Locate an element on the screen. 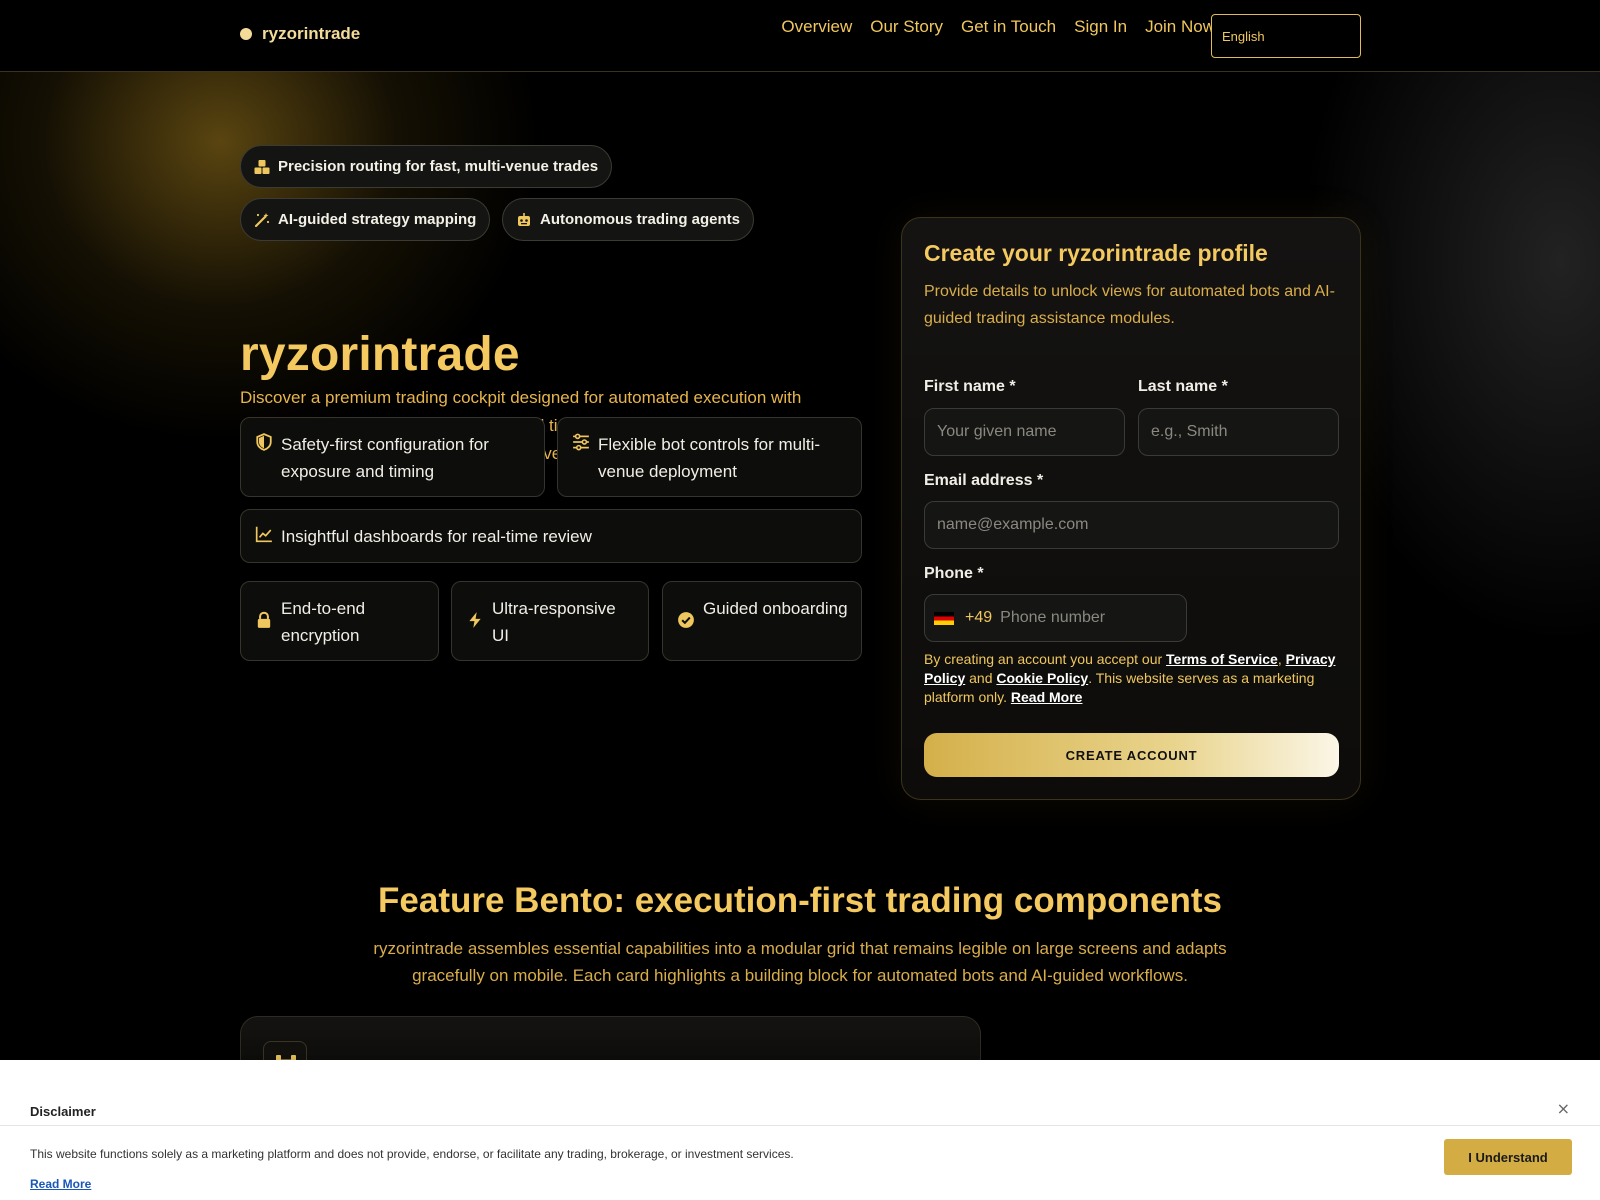 This screenshot has height=1200, width=1600. phone-field: +49 is located at coordinates (1055, 618).